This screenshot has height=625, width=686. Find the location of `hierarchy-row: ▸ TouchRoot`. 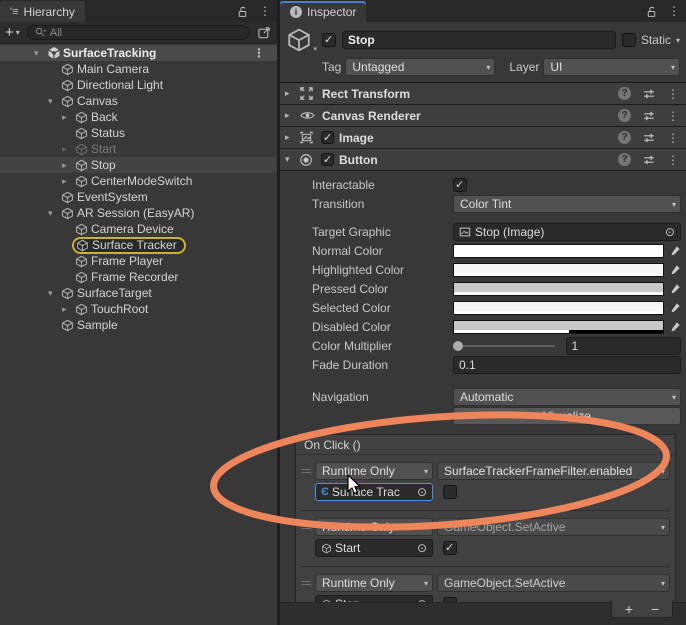

hierarchy-row: ▸ TouchRoot is located at coordinates (138, 309).